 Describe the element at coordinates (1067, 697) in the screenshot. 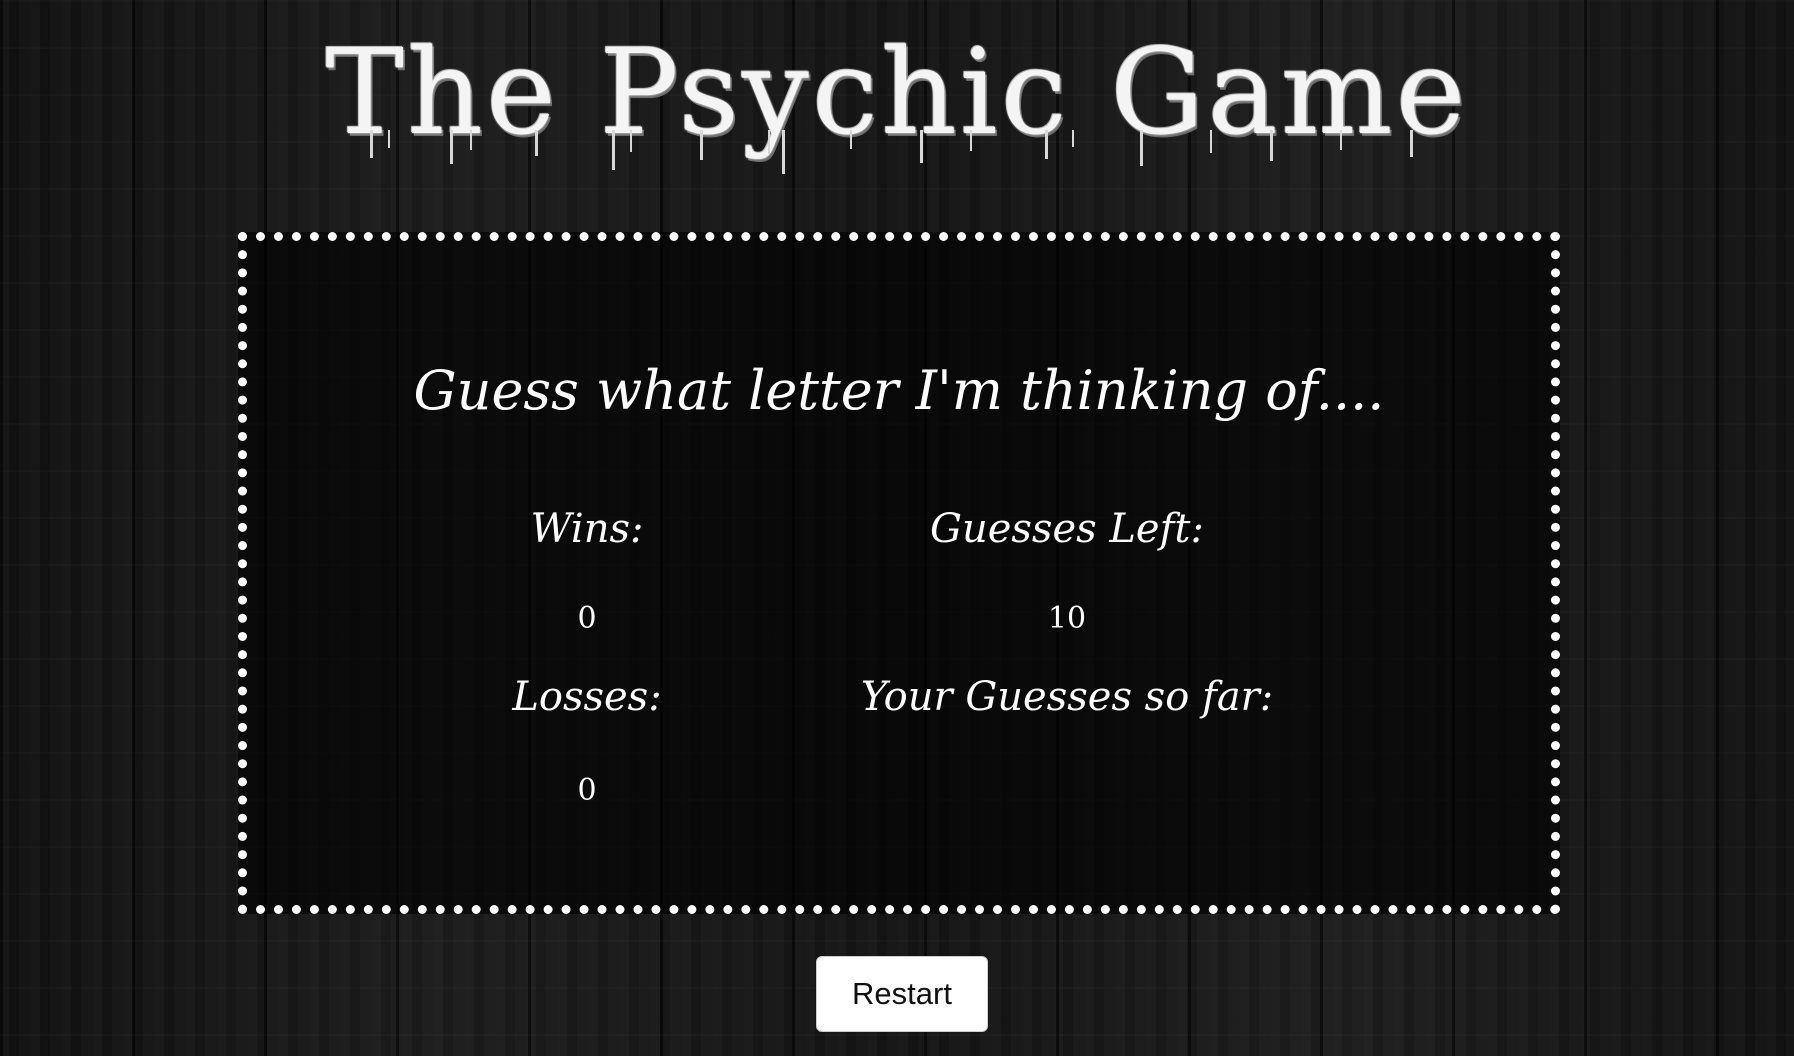

I see `guesses-so-far-label: Your Guesses so far:` at that location.